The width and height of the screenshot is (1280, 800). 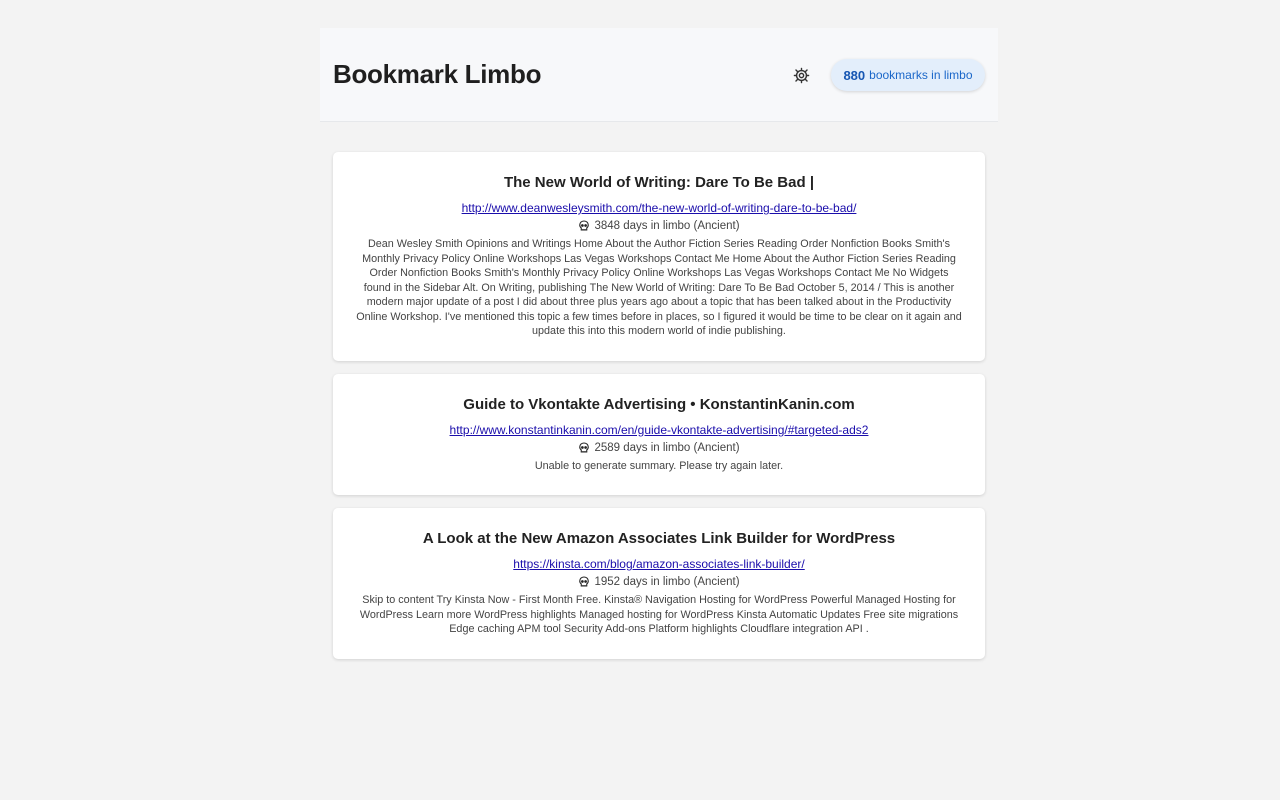 I want to click on header: Bookmark Limbo 880 bookmarks in limbo, so click(x=659, y=75).